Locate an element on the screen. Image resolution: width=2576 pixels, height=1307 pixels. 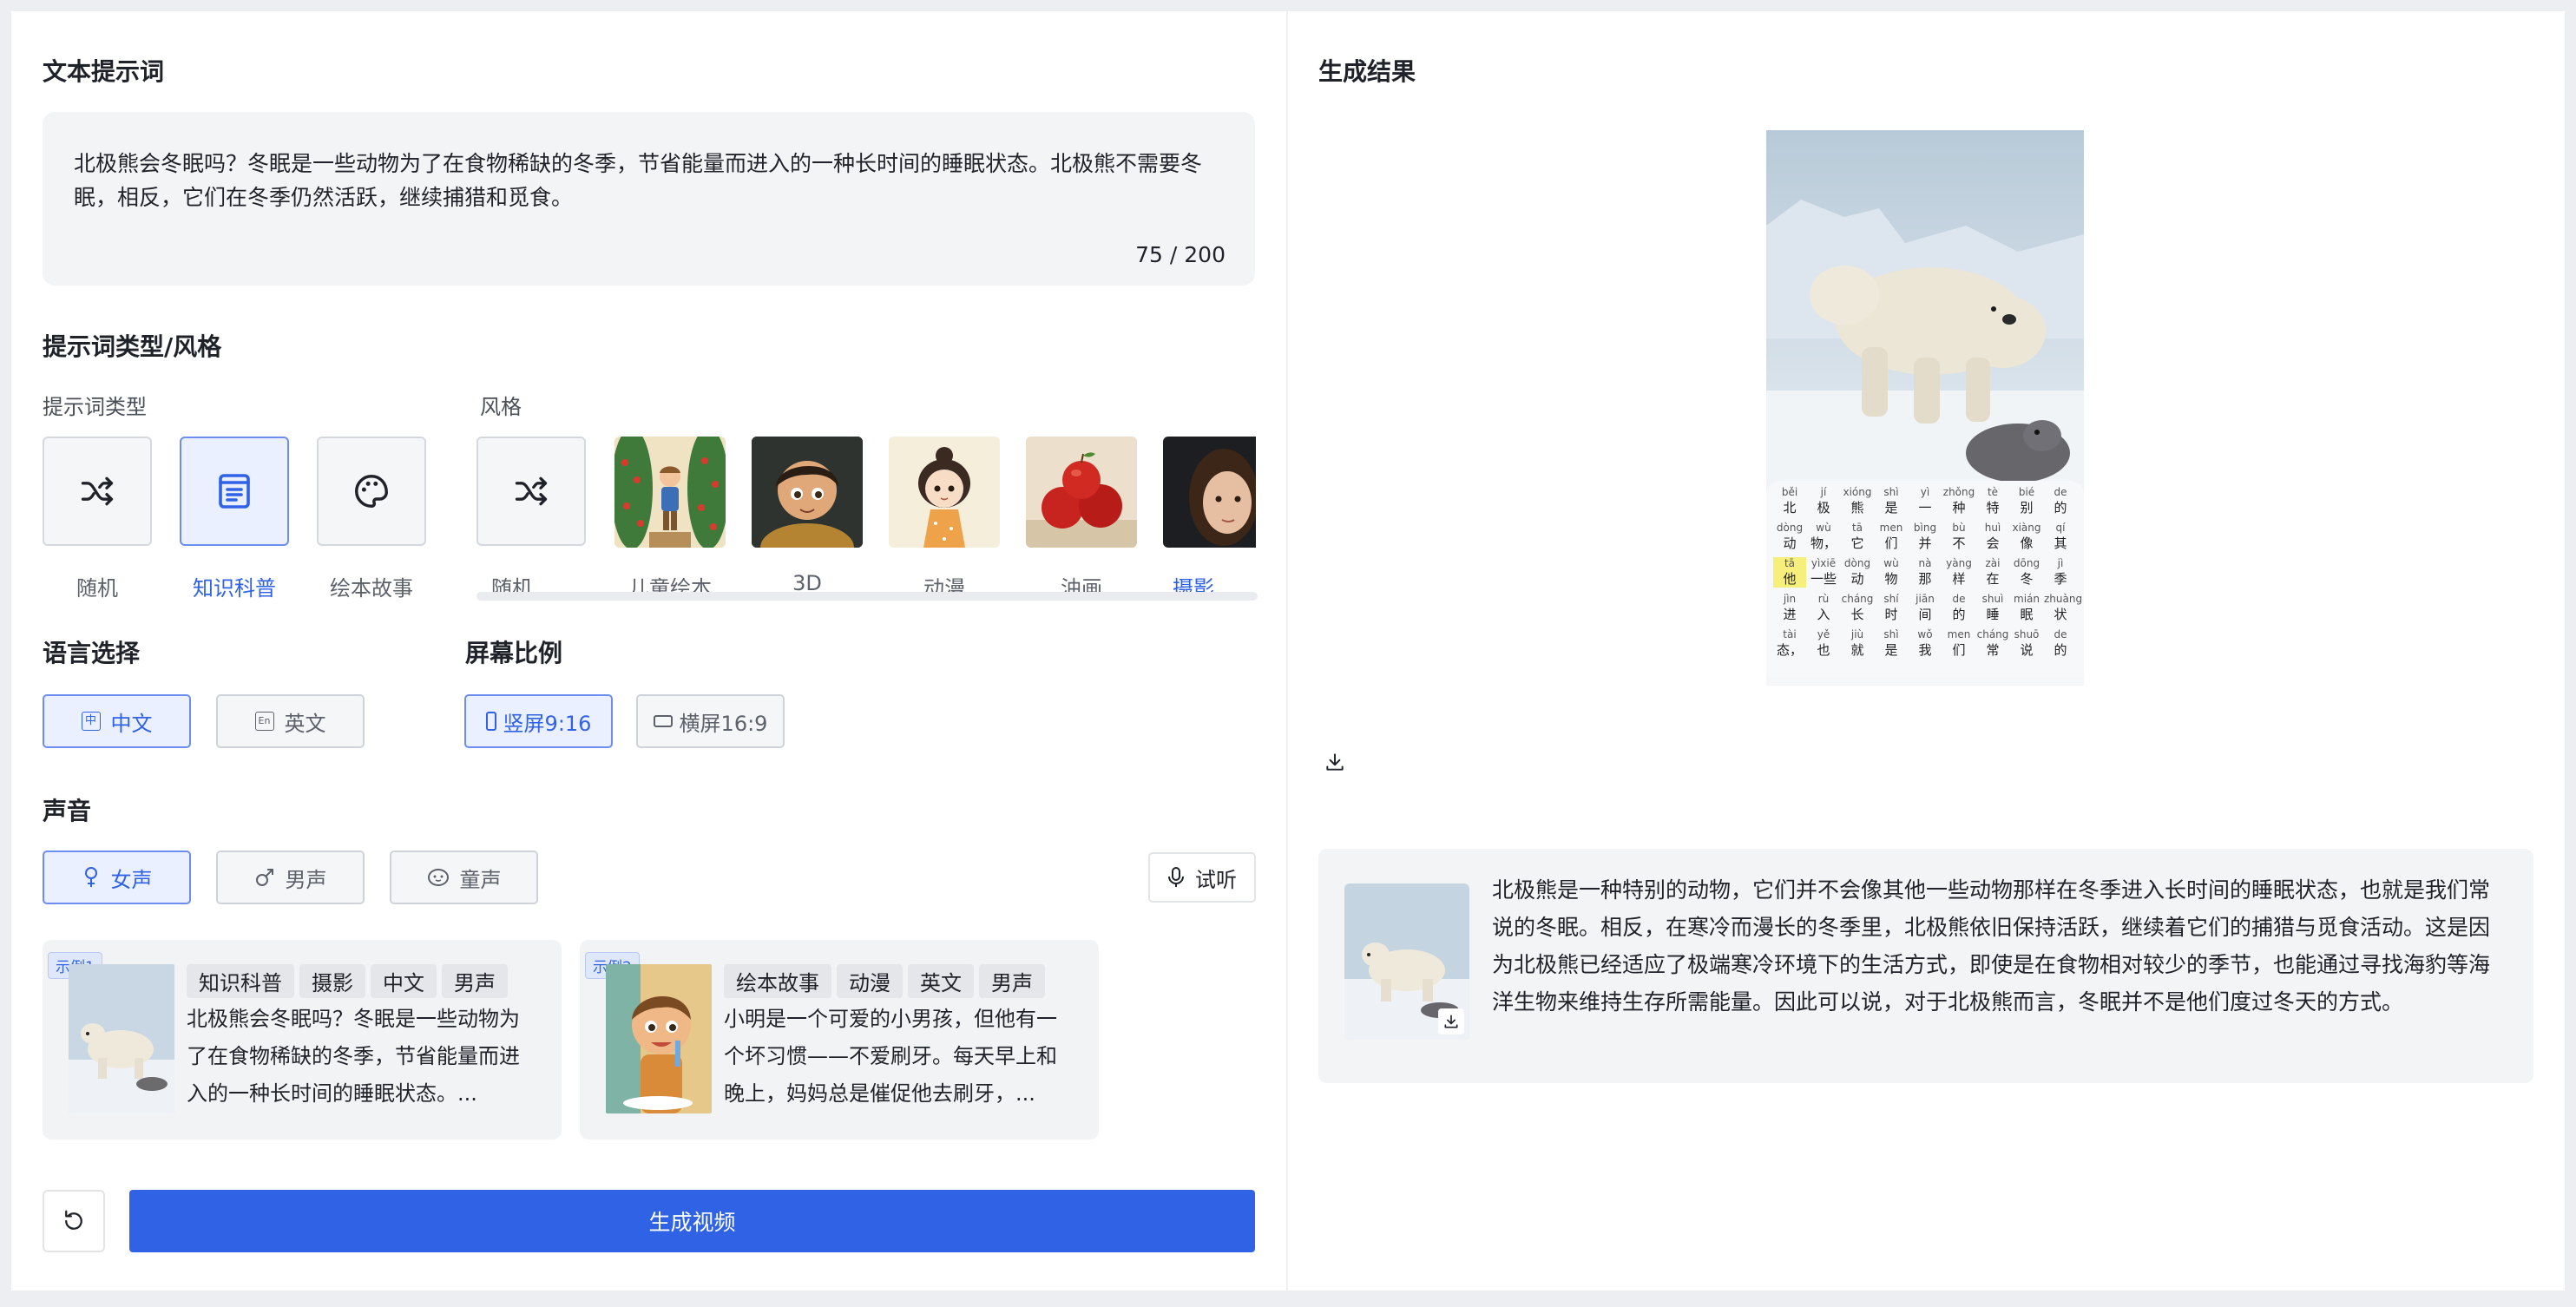
shuffle-icon is located at coordinates (532, 491).